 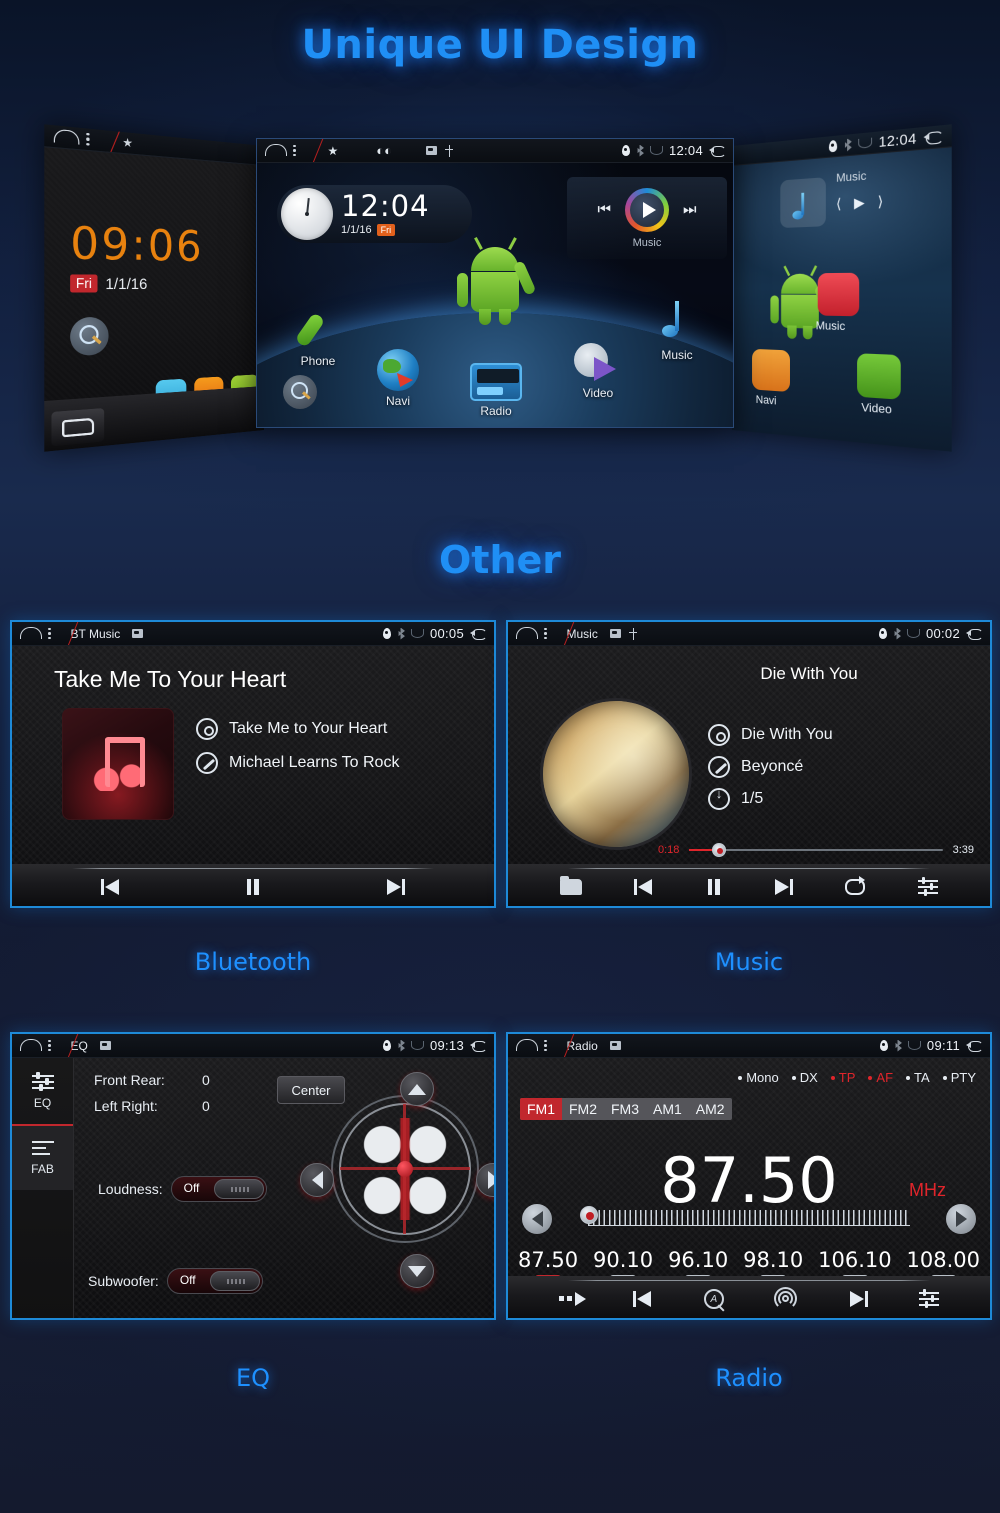 I want to click on radio-tuner-icon, so click(x=496, y=382).